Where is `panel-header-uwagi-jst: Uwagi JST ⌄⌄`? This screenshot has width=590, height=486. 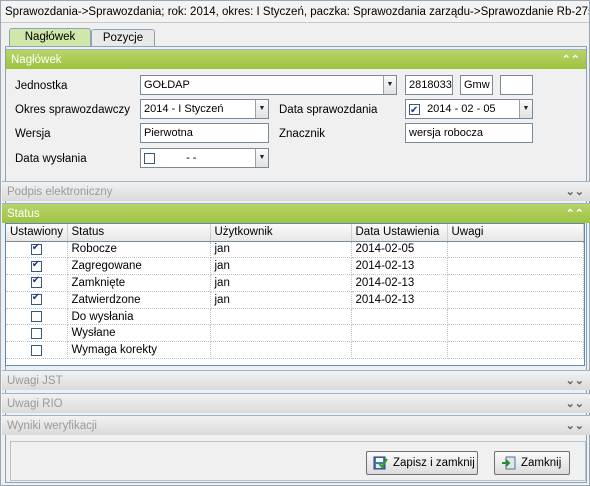 panel-header-uwagi-jst: Uwagi JST ⌄⌄ is located at coordinates (296, 380).